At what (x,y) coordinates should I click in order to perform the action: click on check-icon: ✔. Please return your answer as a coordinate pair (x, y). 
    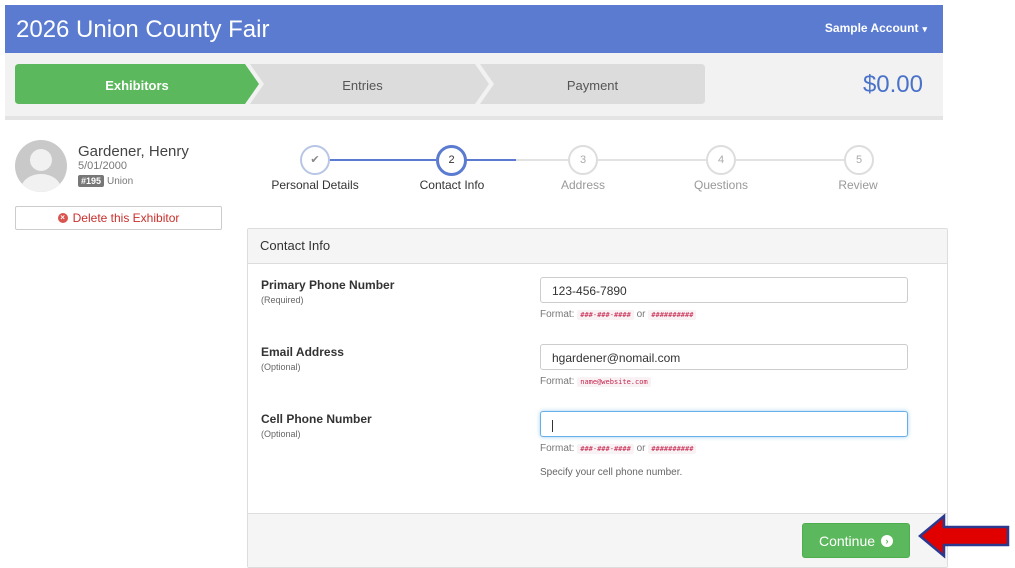
    Looking at the image, I should click on (315, 160).